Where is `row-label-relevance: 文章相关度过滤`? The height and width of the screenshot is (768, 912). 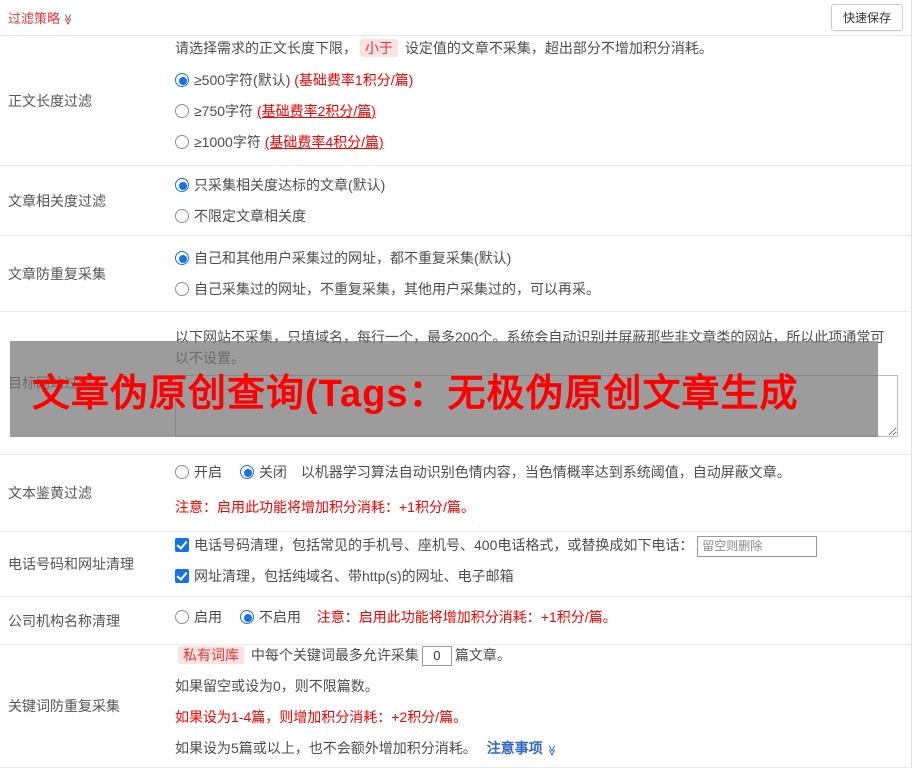
row-label-relevance: 文章相关度过滤 is located at coordinates (57, 200).